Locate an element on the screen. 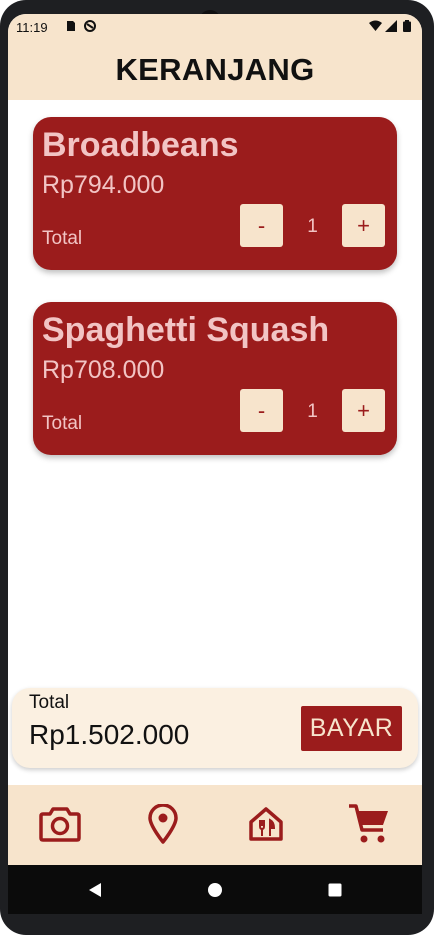 This screenshot has height=935, width=434. grand-total-label: Total is located at coordinates (49, 702).